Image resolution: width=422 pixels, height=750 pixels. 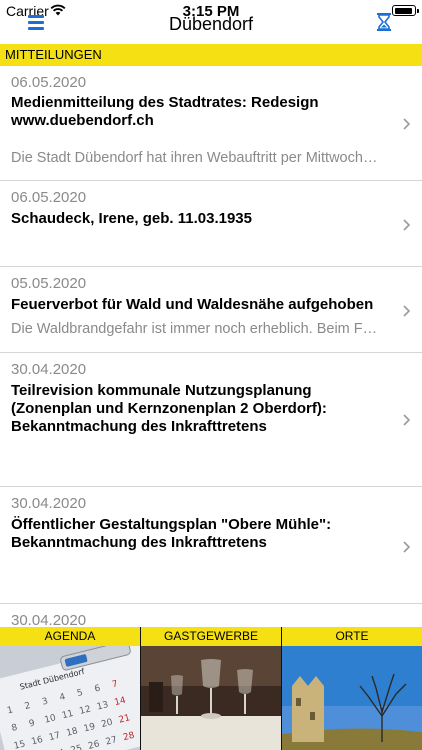 What do you see at coordinates (20, 744) in the screenshot?
I see `svg-text: 15` at bounding box center [20, 744].